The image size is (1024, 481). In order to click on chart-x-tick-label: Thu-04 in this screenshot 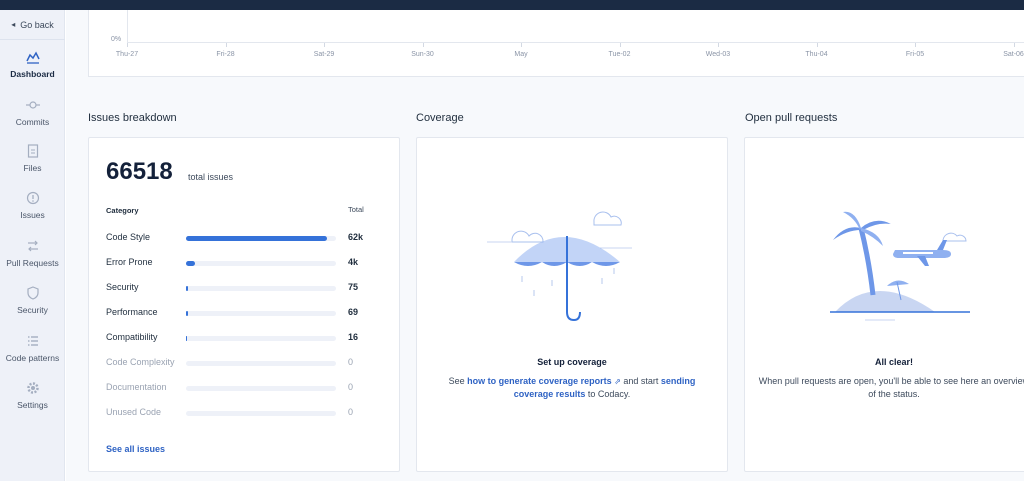, I will do `click(816, 54)`.